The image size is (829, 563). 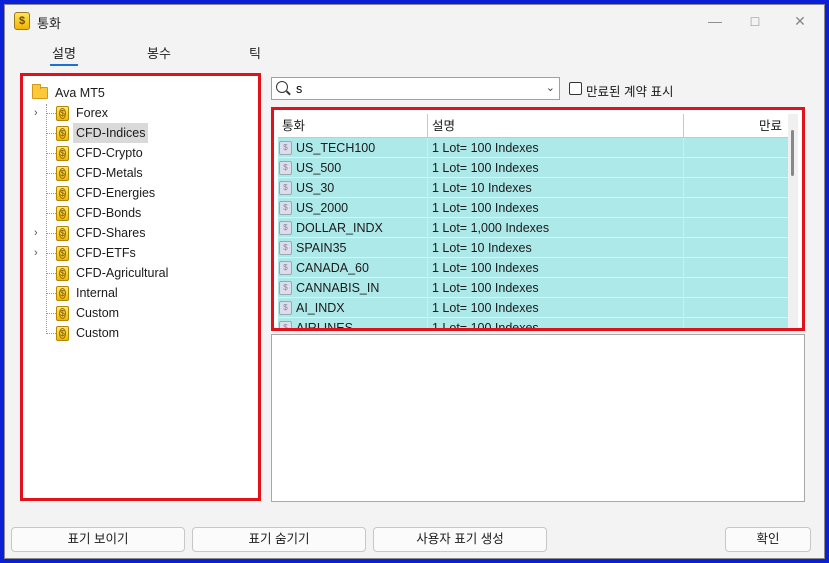 I want to click on tree-item: $ Internal, so click(x=138, y=293).